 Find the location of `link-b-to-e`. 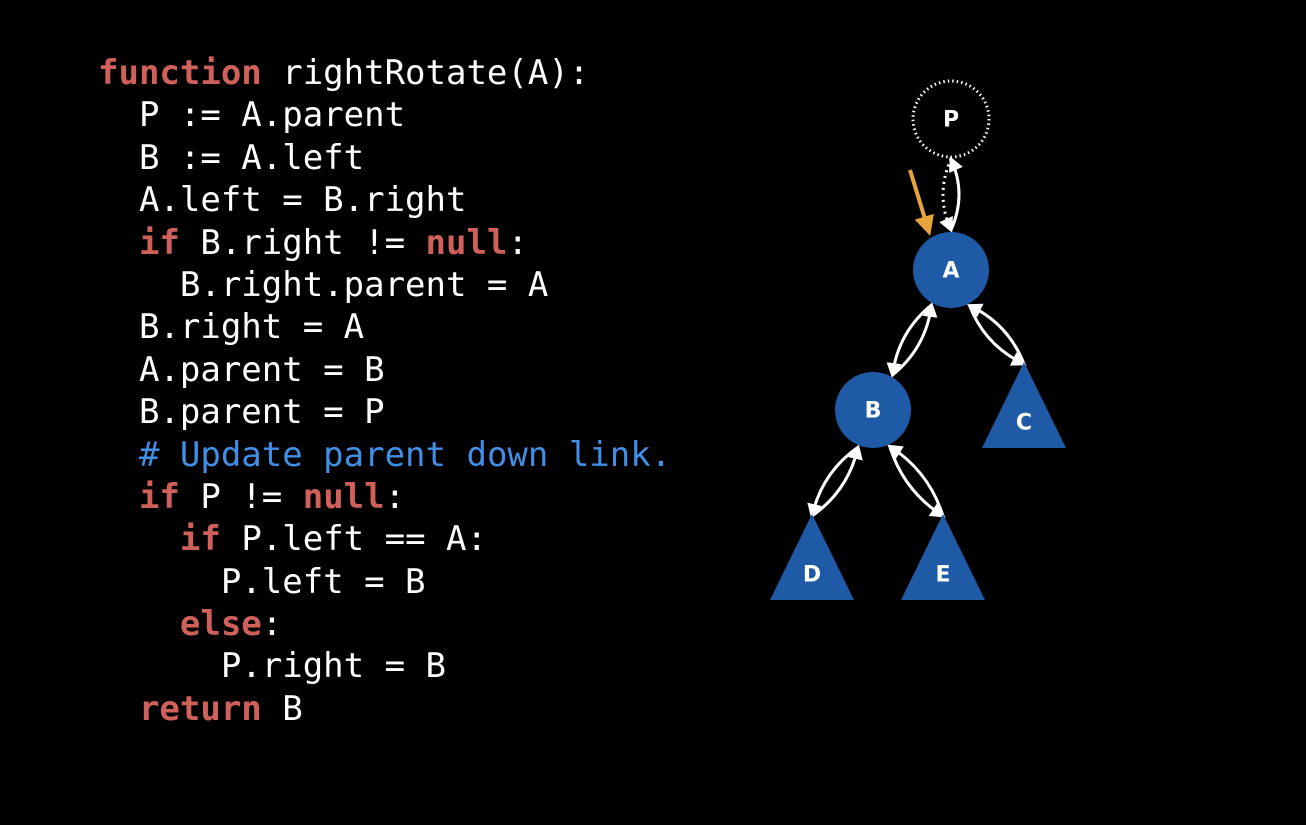

link-b-to-e is located at coordinates (917, 481).